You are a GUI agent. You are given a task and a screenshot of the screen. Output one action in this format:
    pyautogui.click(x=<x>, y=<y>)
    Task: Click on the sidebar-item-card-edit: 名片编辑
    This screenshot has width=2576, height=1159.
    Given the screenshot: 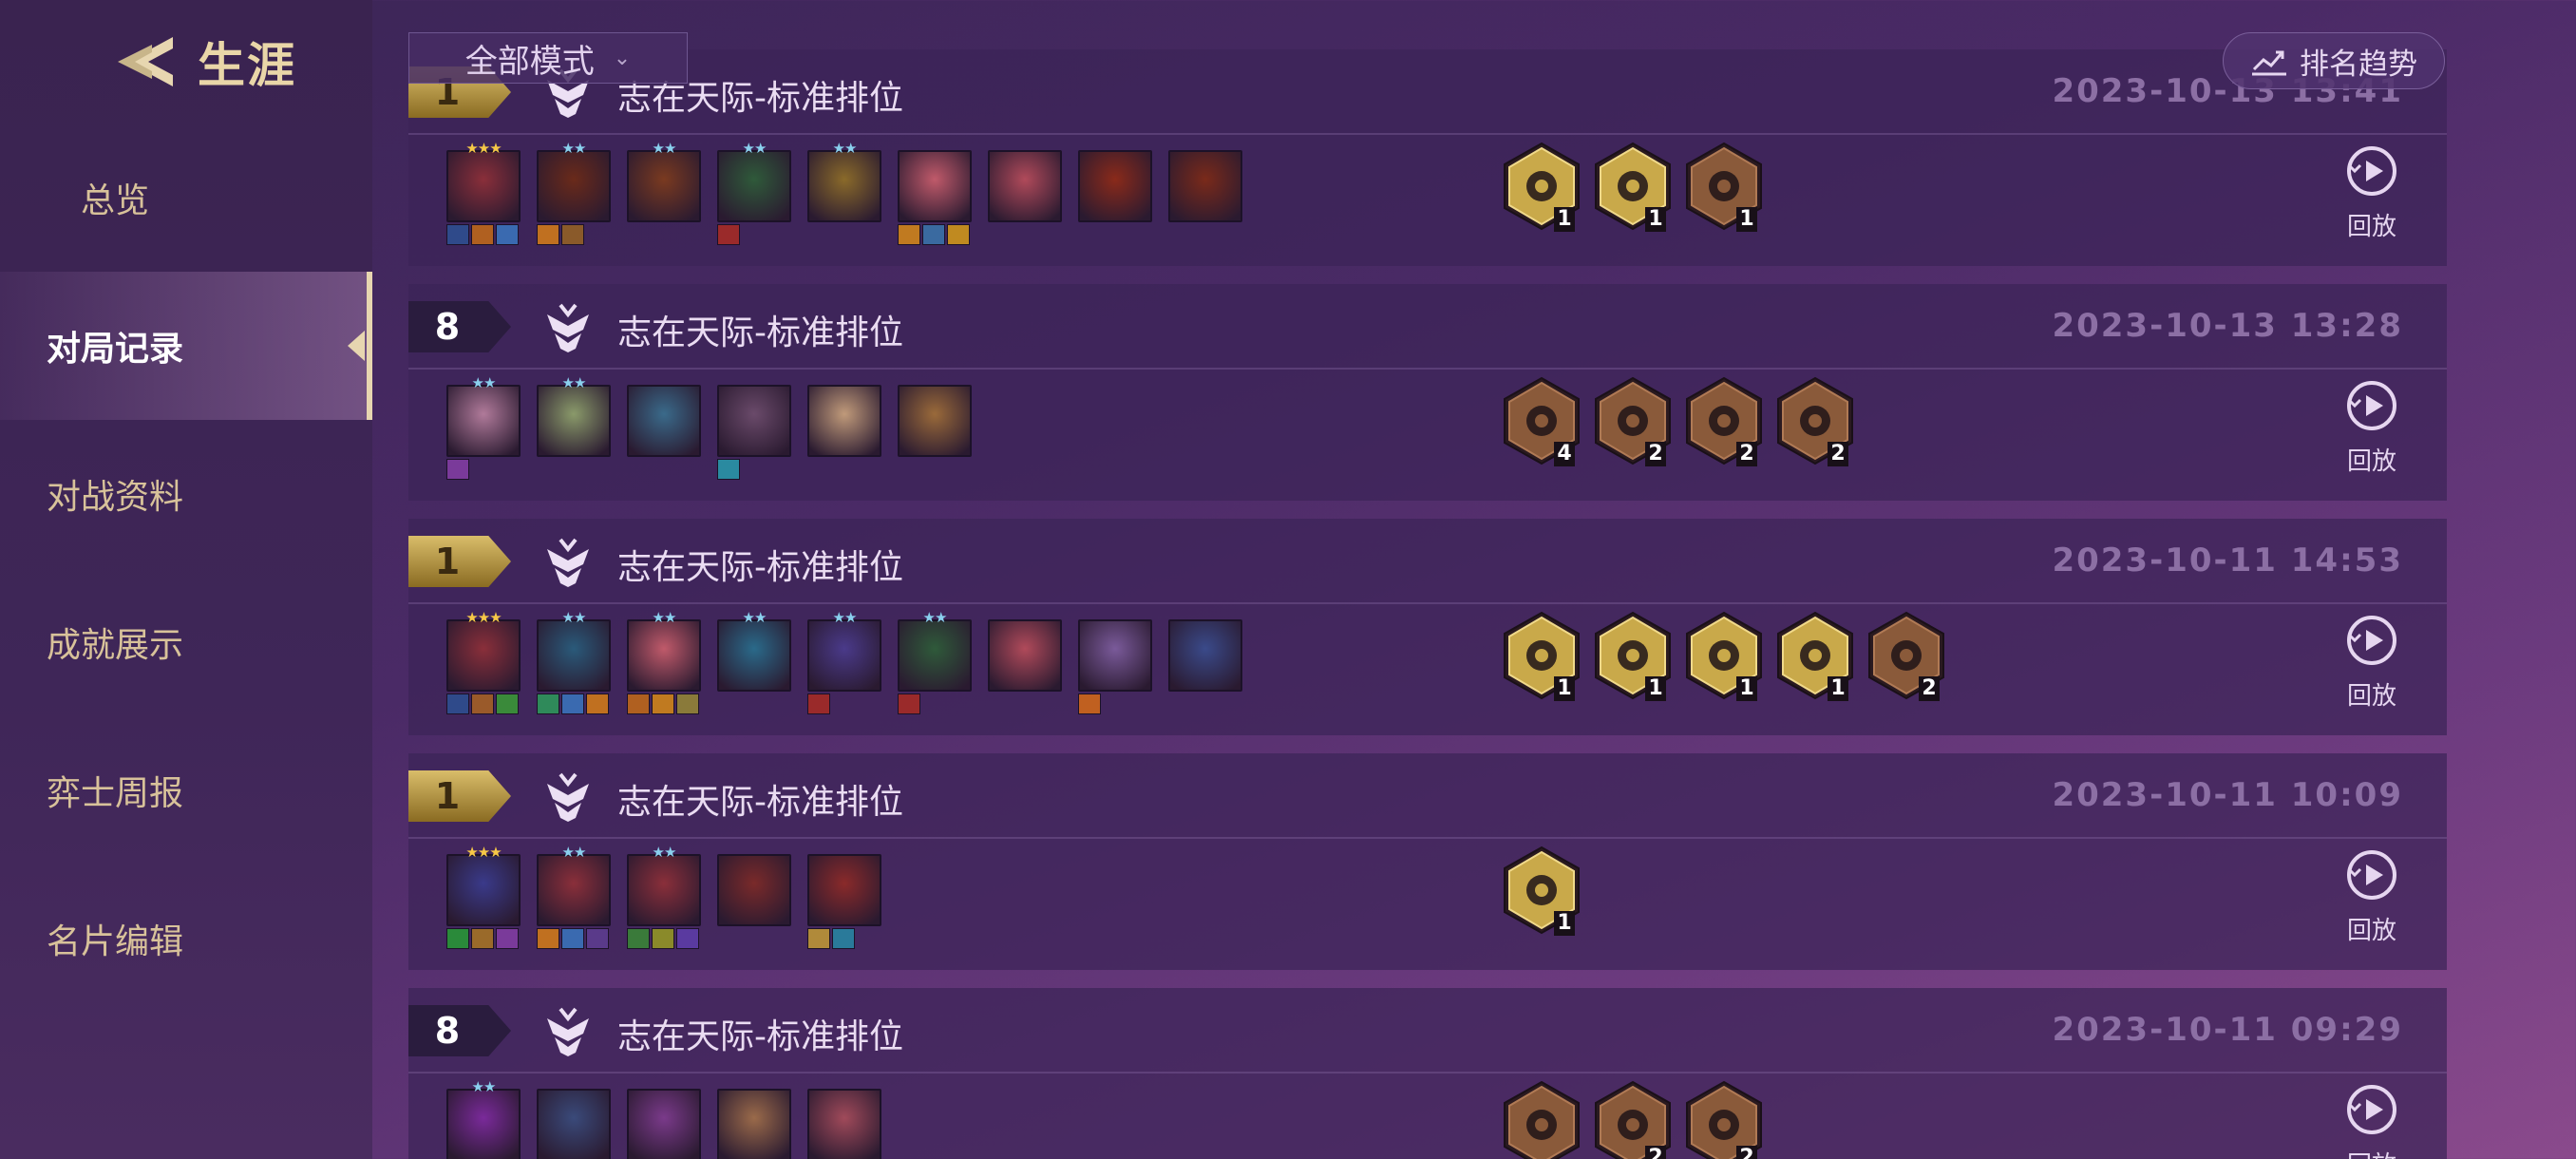 What is the action you would take?
    pyautogui.click(x=186, y=938)
    